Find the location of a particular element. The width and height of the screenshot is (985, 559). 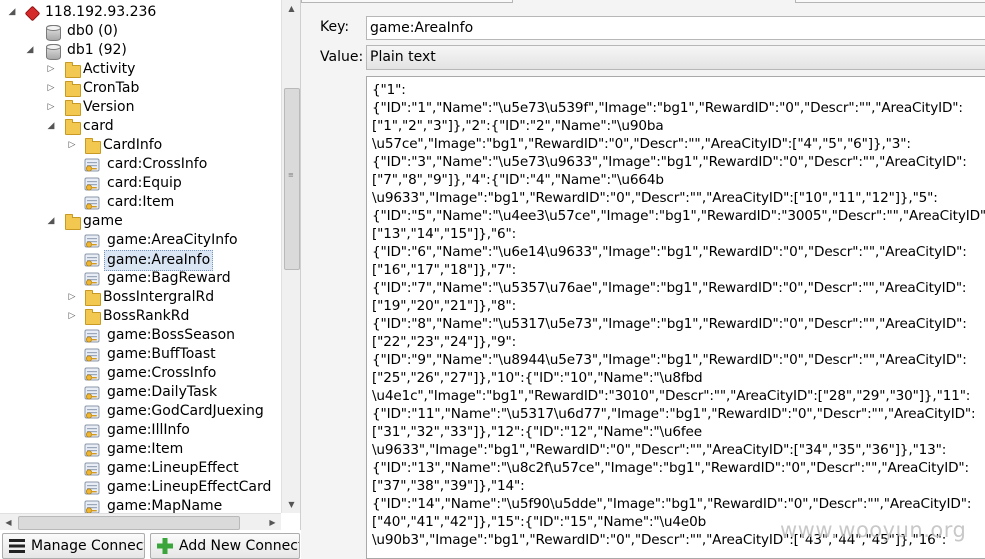

tree-node: game:LineupEffect is located at coordinates (140, 468).